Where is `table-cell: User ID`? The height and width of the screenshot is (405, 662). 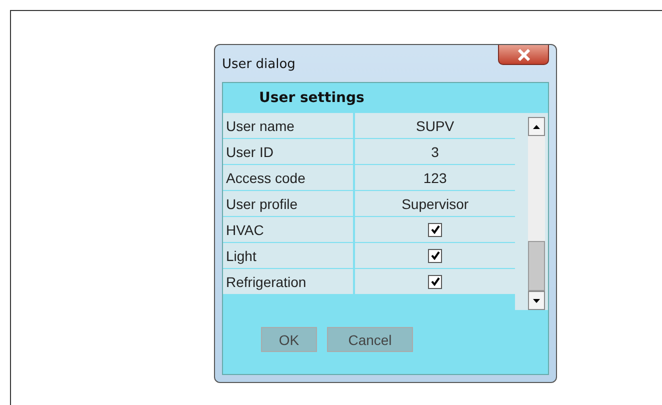
table-cell: User ID is located at coordinates (289, 151).